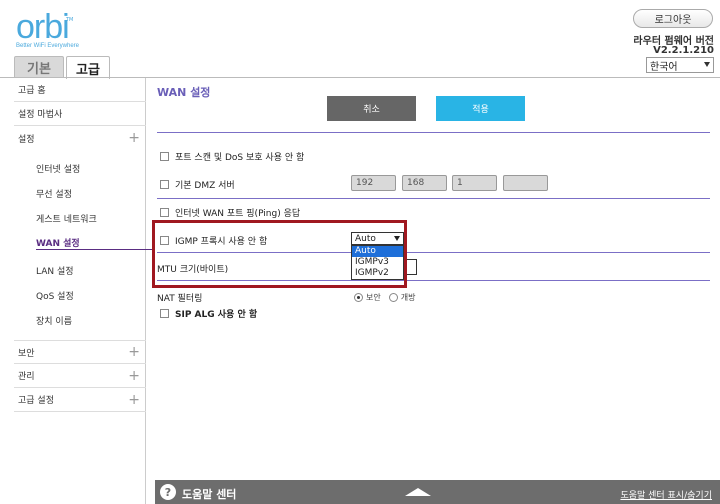  I want to click on sidebar-item-administration: 관리 +, so click(80, 376).